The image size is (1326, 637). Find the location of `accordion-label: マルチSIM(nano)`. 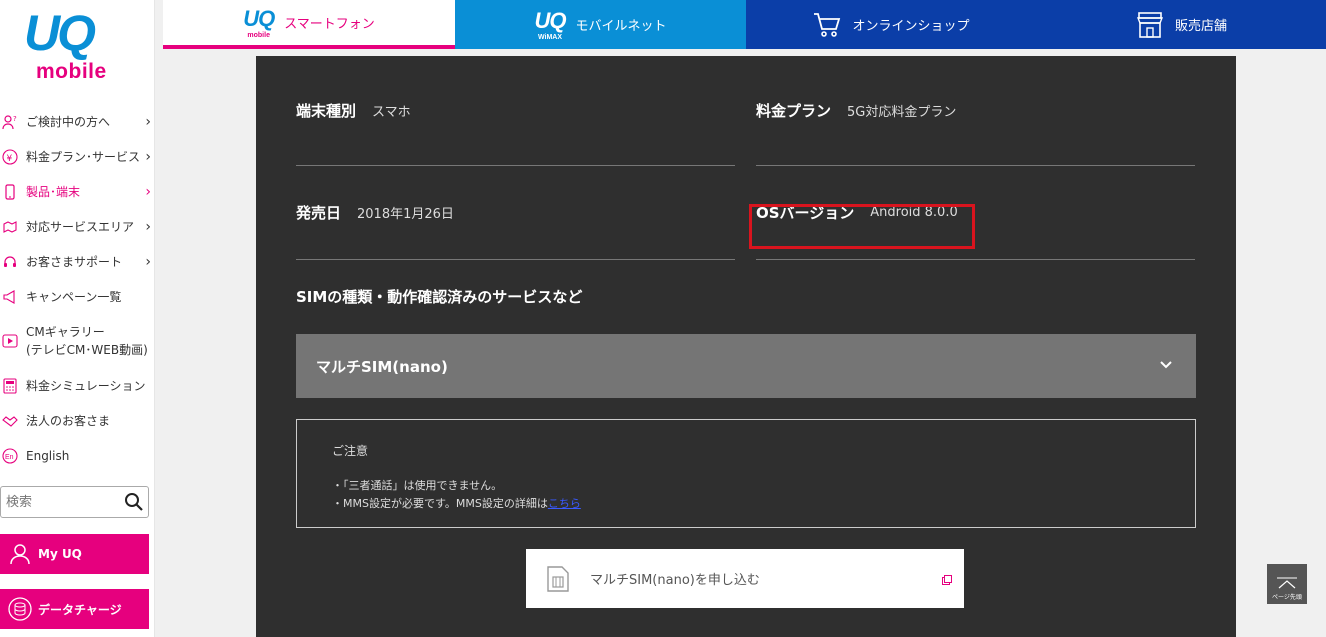

accordion-label: マルチSIM(nano) is located at coordinates (382, 366).